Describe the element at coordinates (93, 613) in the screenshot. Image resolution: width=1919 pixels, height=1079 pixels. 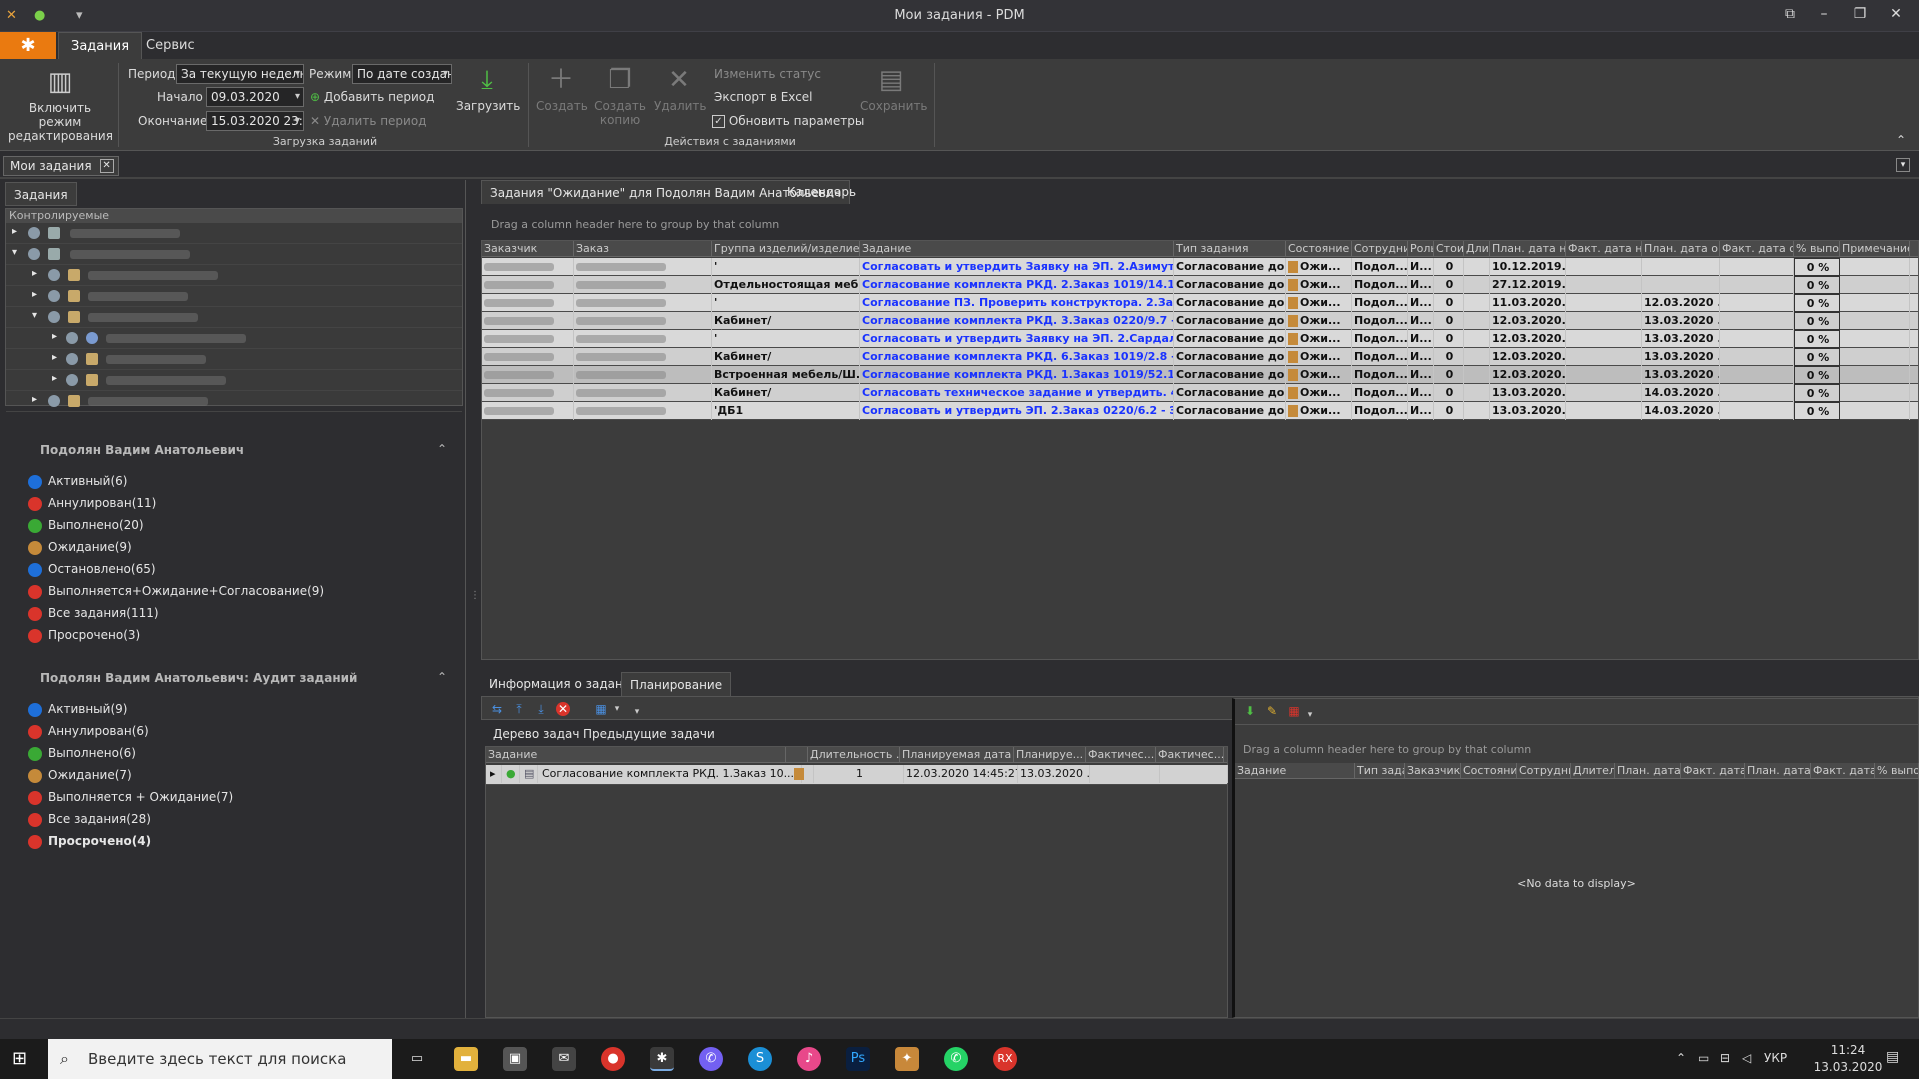
I see `status-filter-item: Все задания(111)` at that location.